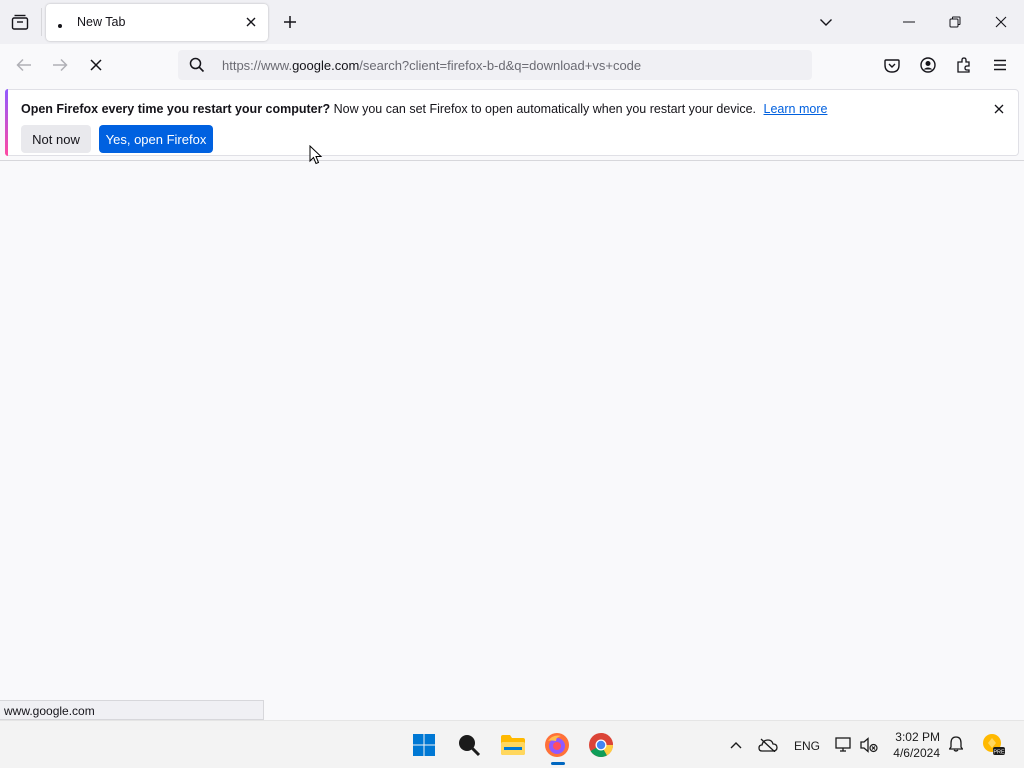  I want to click on system-clock: 3:02 PM 4/6/2024, so click(910, 745).